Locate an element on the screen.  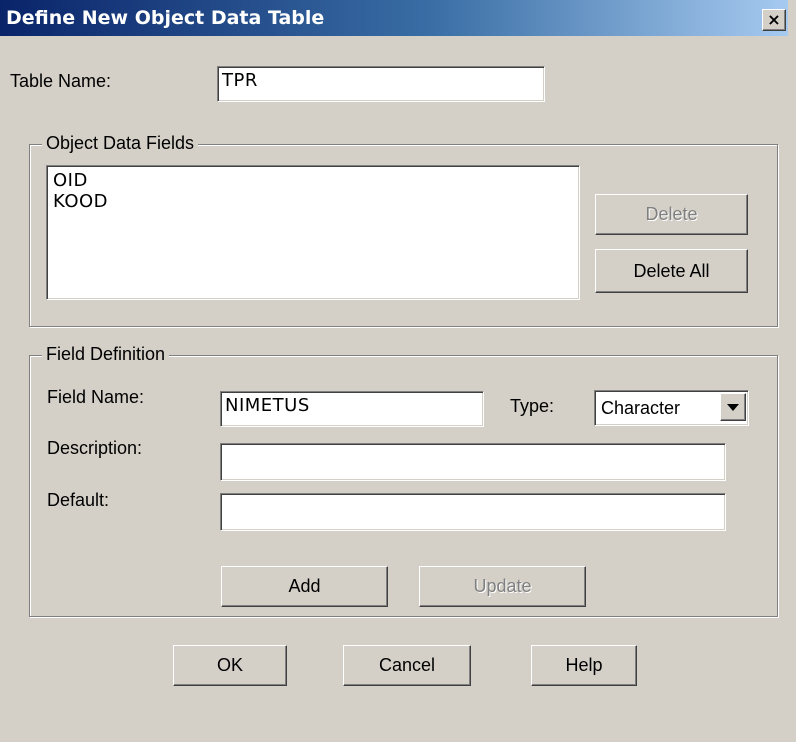
cancel-button: Cancel is located at coordinates (407, 665).